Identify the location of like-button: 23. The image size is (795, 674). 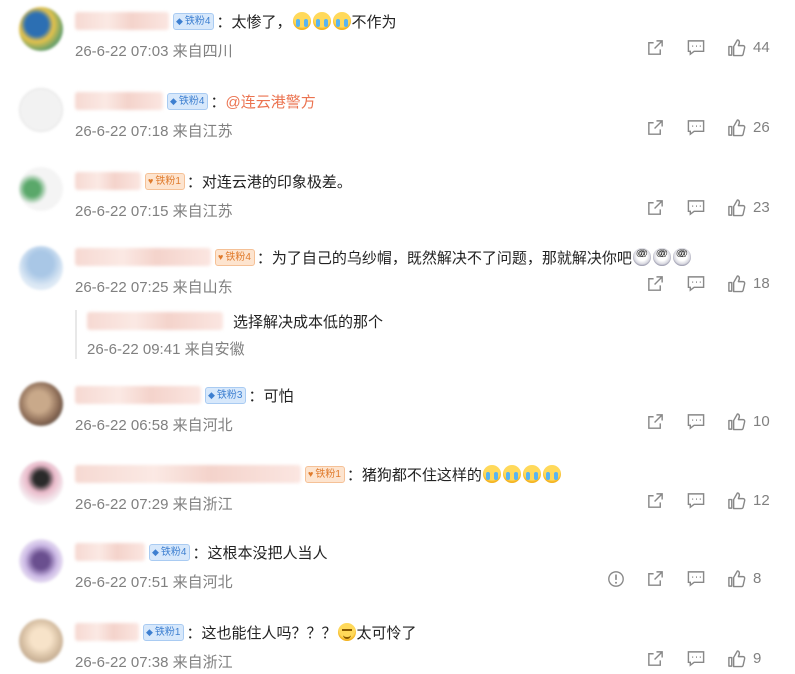
(749, 207).